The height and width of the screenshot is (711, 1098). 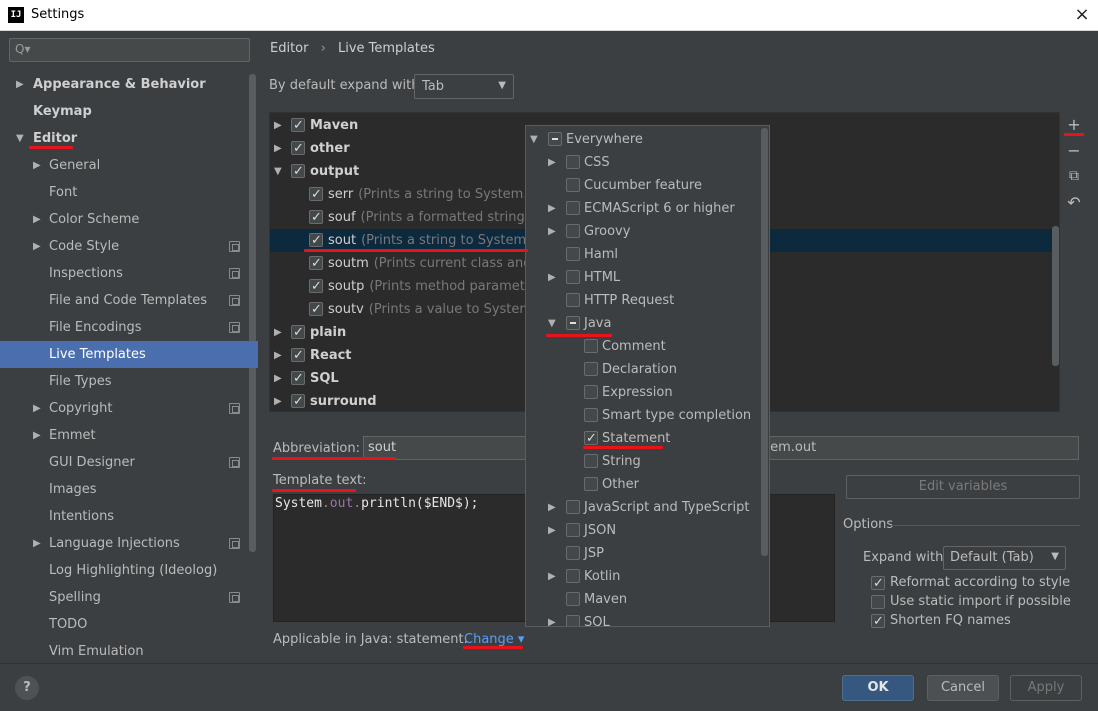 What do you see at coordinates (643, 346) in the screenshot?
I see `context-item: Comment` at bounding box center [643, 346].